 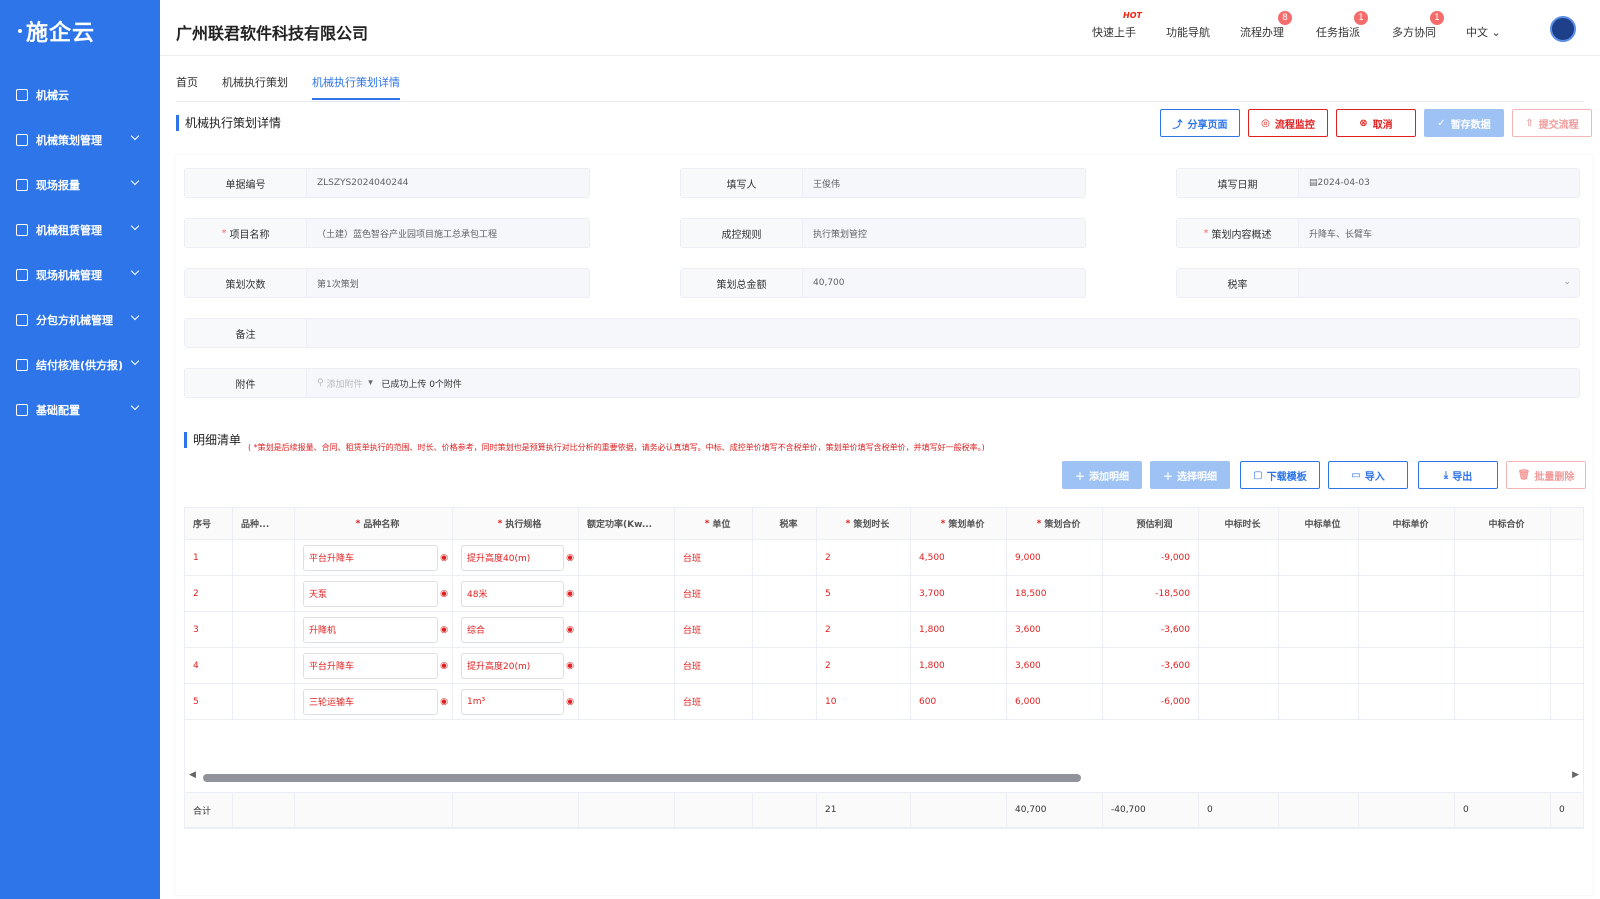 I want to click on upload-icon: ⇧, so click(x=1529, y=123).